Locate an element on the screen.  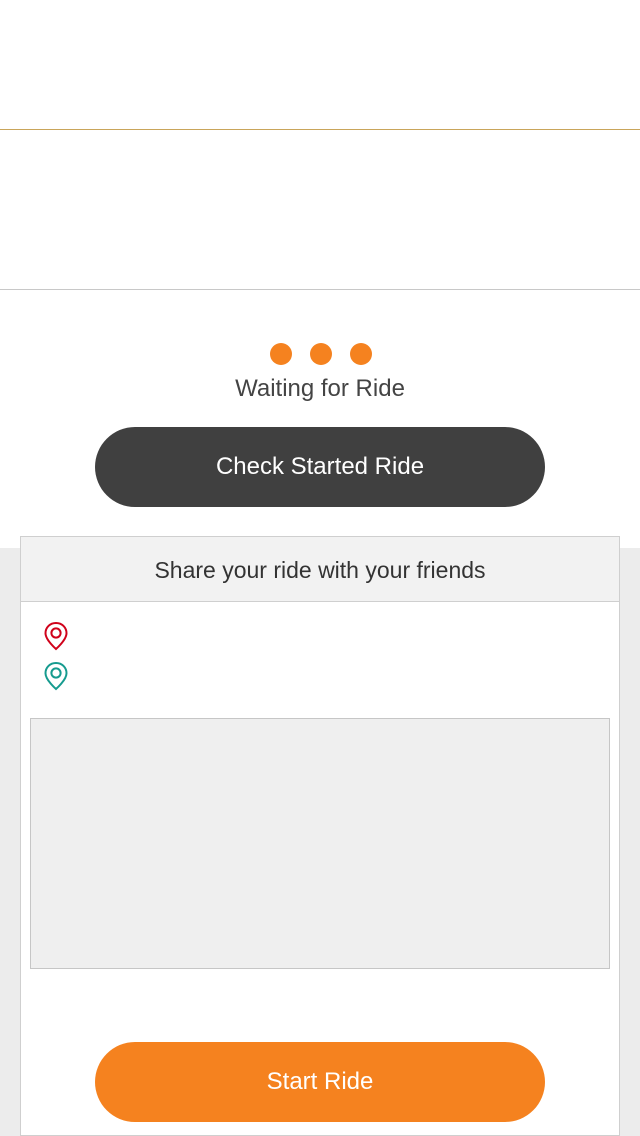
loading-indicator is located at coordinates (320, 354).